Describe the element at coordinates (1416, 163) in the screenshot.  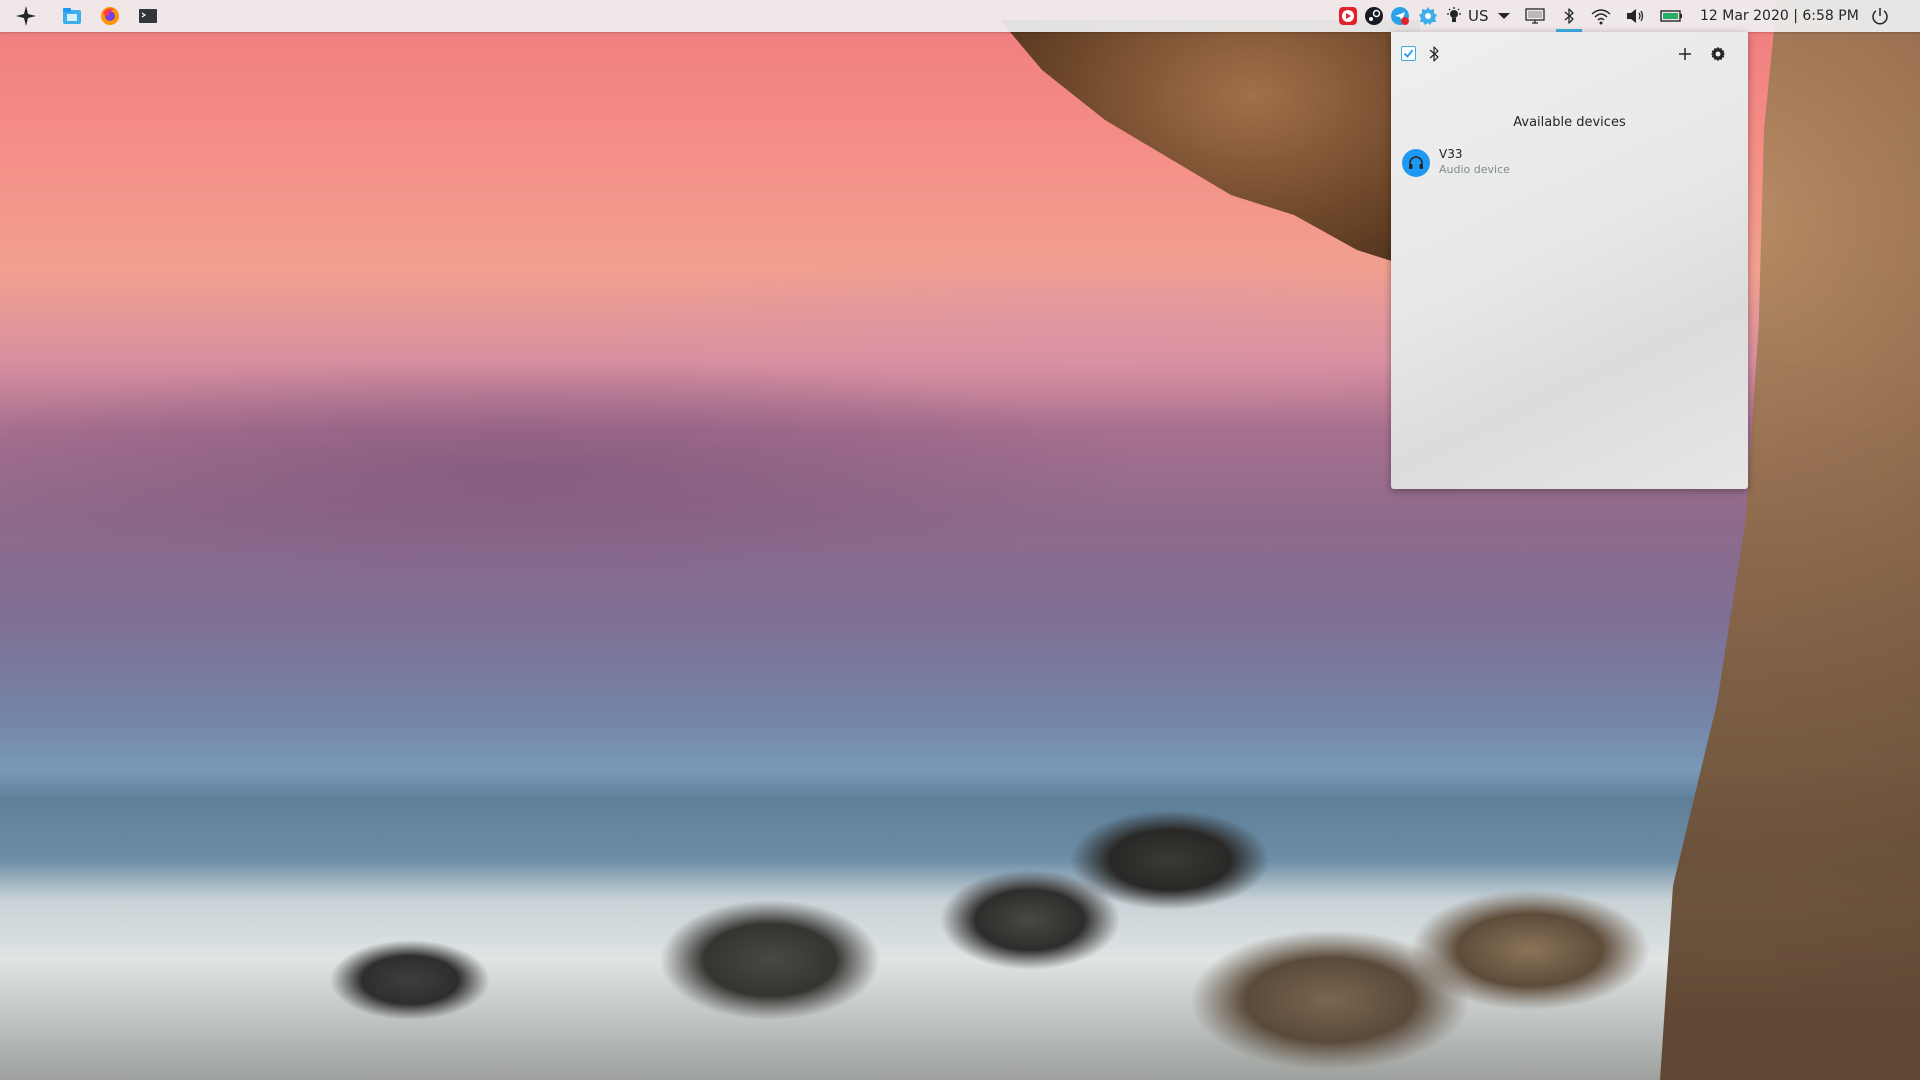
I see `headset-icon` at that location.